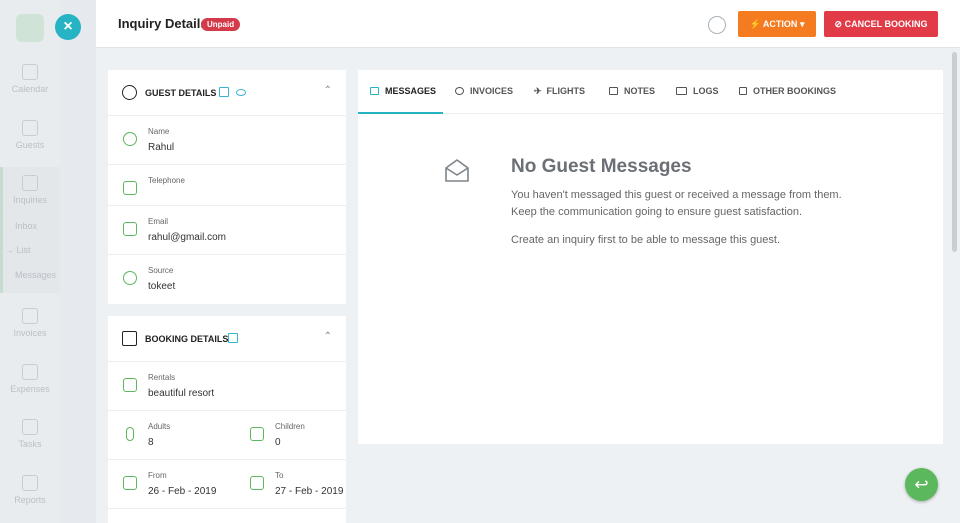 This screenshot has height=523, width=960. What do you see at coordinates (9, 250) in the screenshot?
I see `arrow-right-icon: →` at bounding box center [9, 250].